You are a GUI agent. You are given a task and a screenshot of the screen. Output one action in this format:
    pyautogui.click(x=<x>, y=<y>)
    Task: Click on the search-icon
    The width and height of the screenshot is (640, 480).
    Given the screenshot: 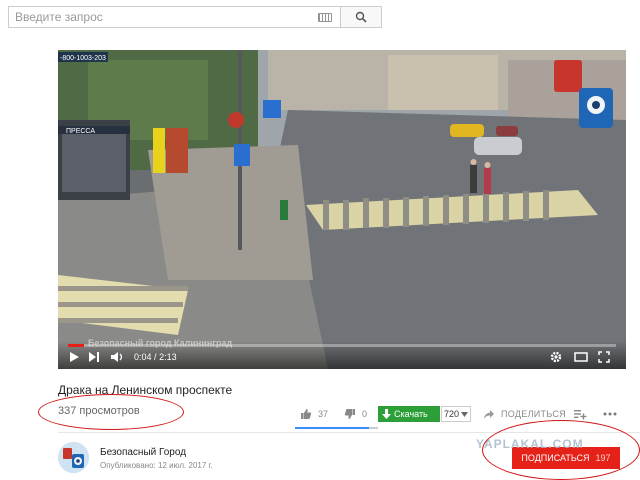 What is the action you would take?
    pyautogui.click(x=361, y=17)
    